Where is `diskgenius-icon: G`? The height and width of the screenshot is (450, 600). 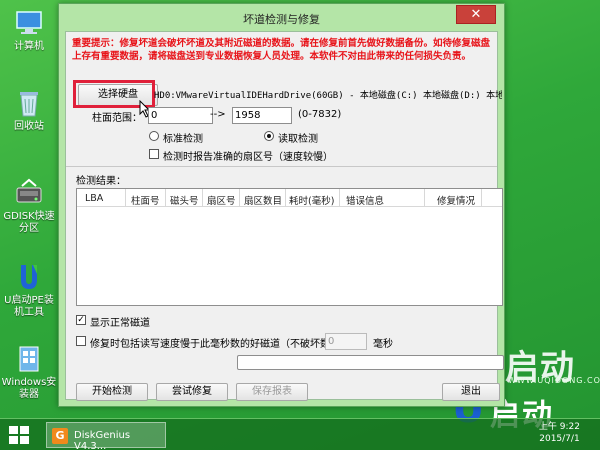 diskgenius-icon: G is located at coordinates (60, 436).